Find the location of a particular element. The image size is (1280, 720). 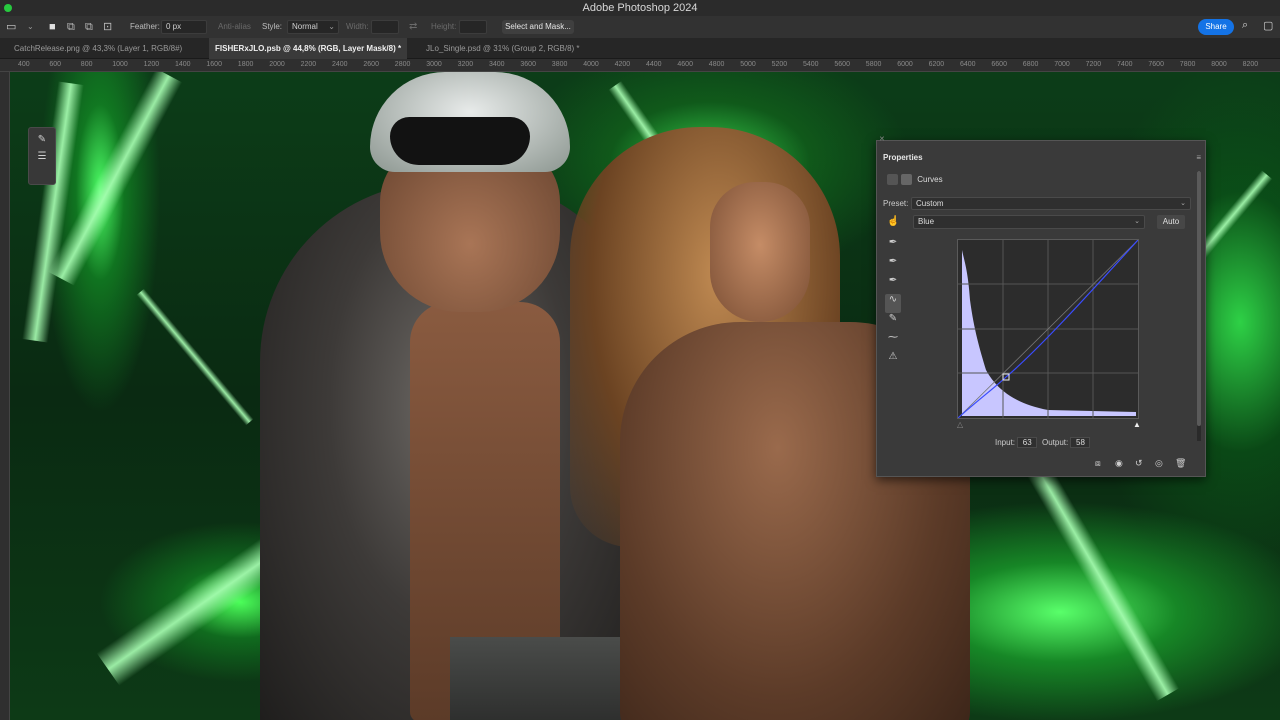

style-select: Normal ⌄ is located at coordinates (313, 27).